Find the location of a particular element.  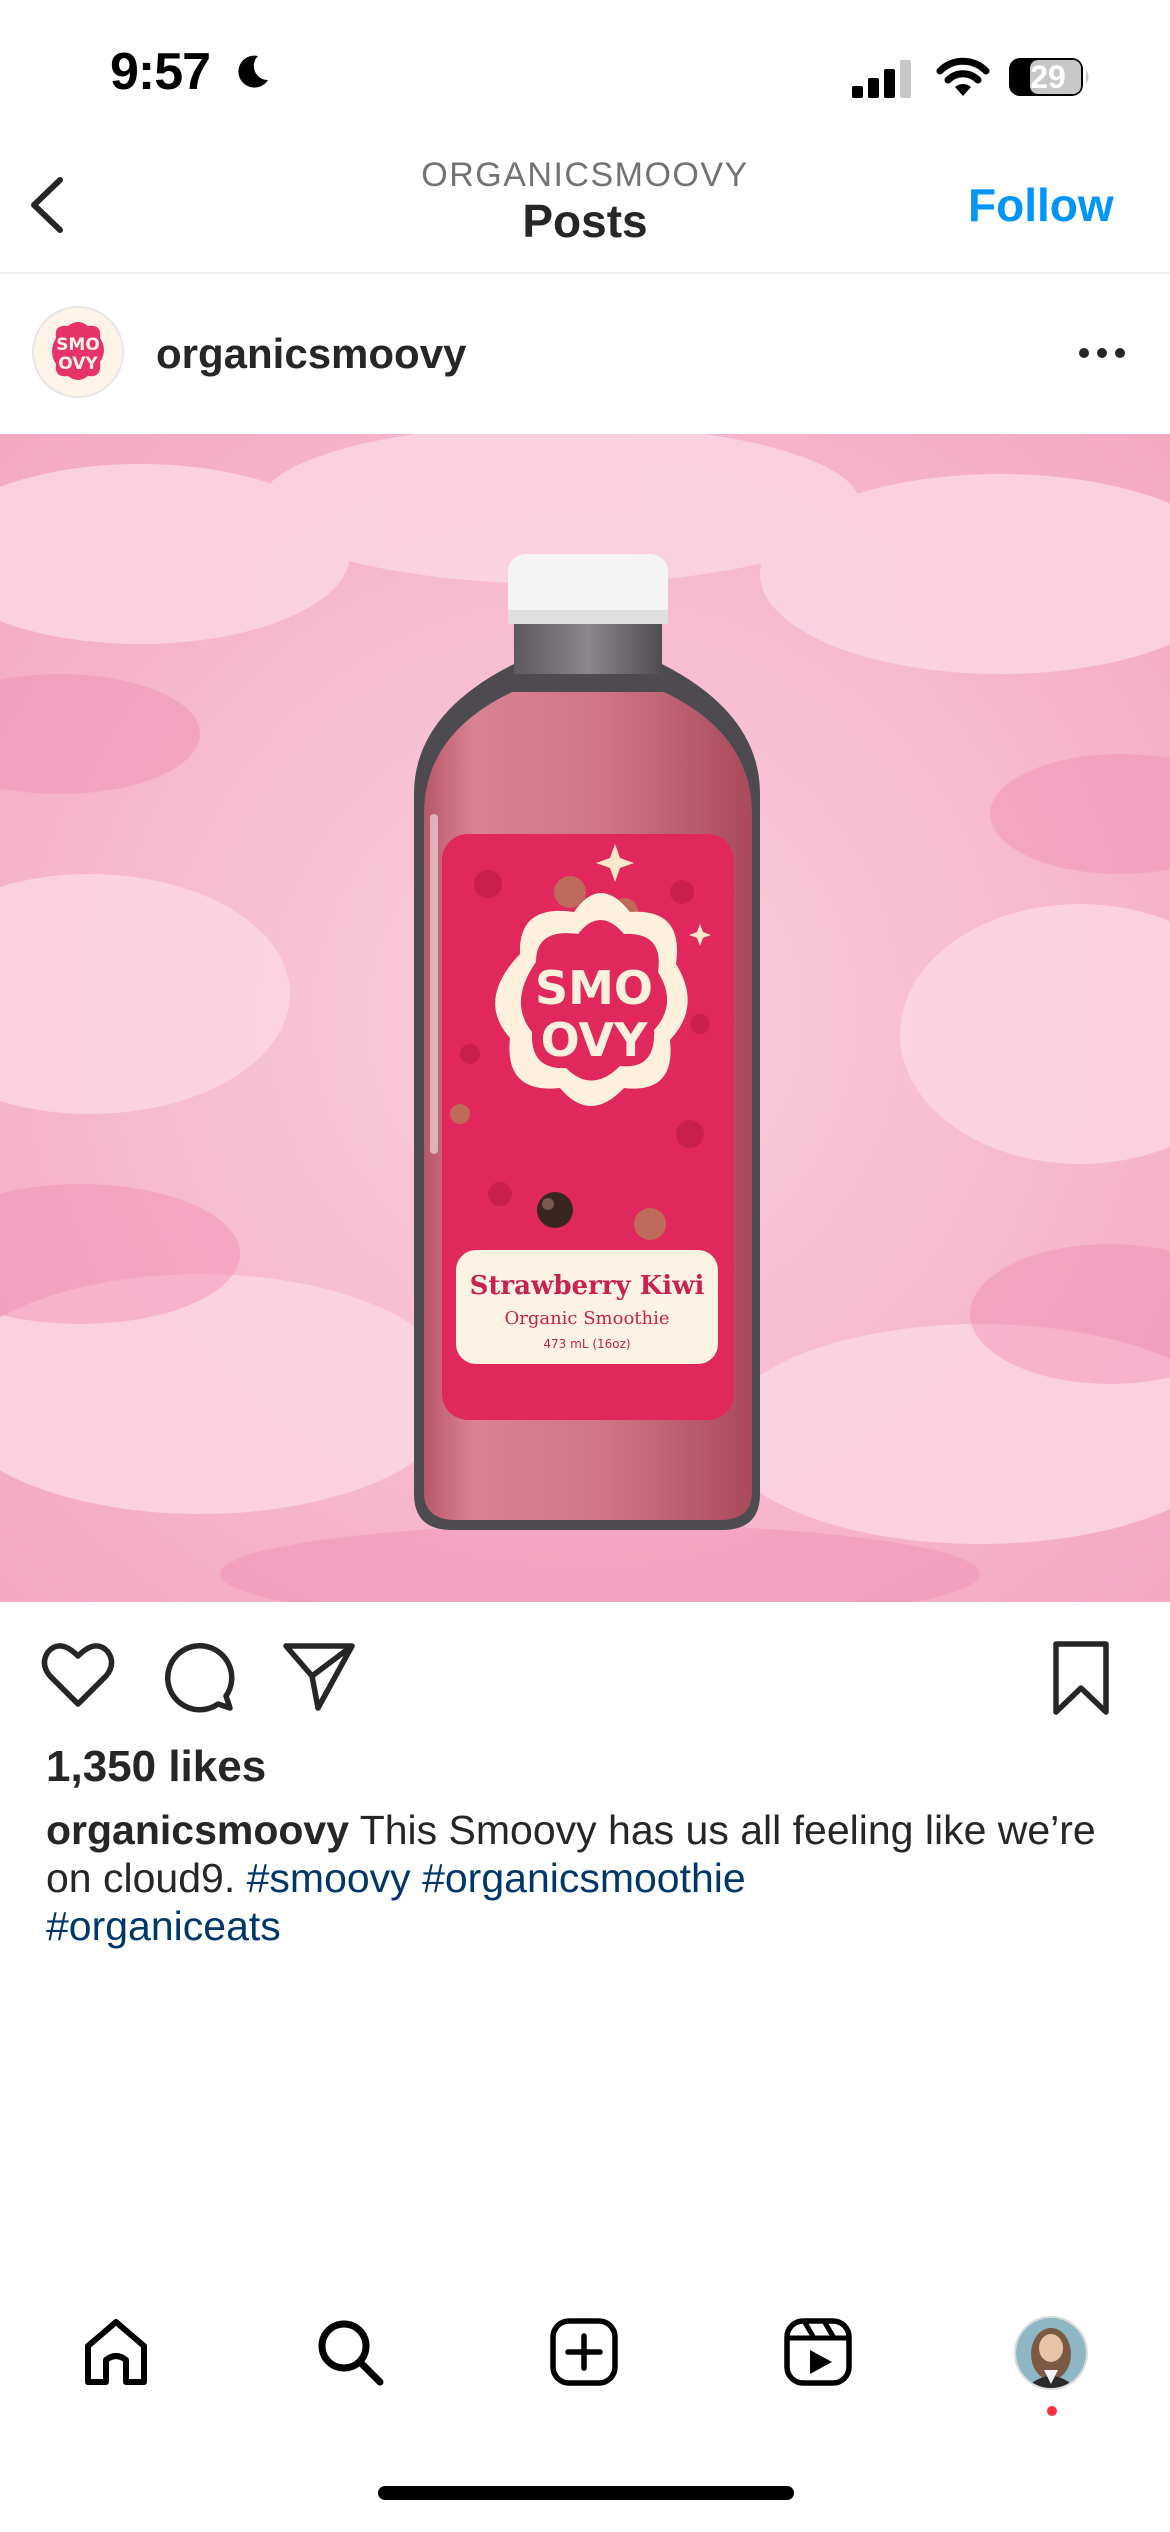

status-bar: 9:57 29 is located at coordinates (585, 75).